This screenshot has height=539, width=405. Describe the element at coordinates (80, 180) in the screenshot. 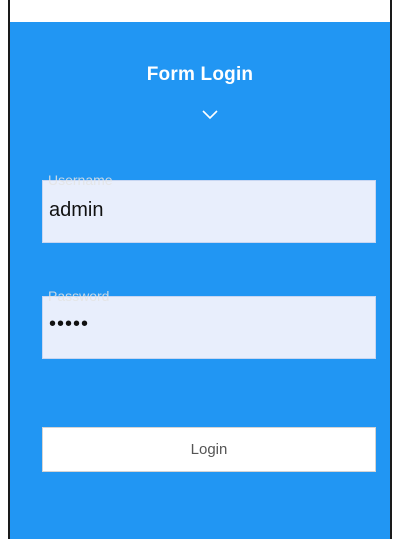

I see `username-label: Username` at that location.